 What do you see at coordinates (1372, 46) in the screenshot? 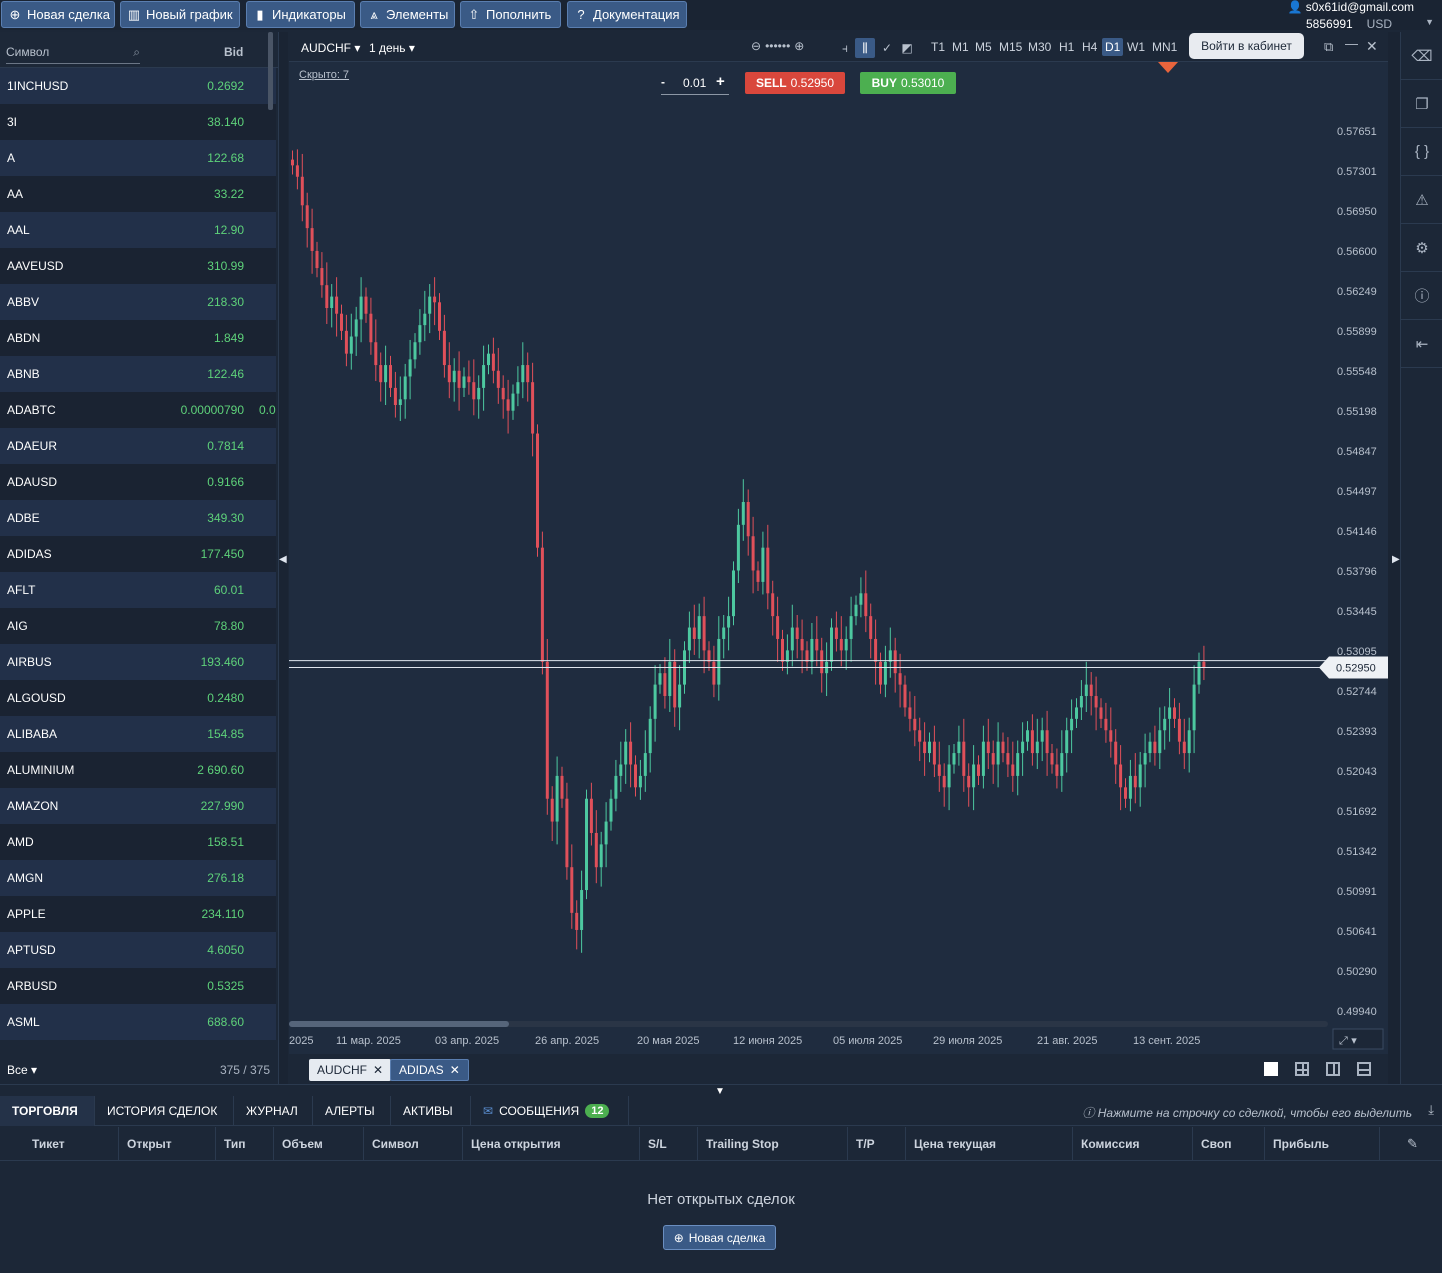
I see `close-icon: ✕` at bounding box center [1372, 46].